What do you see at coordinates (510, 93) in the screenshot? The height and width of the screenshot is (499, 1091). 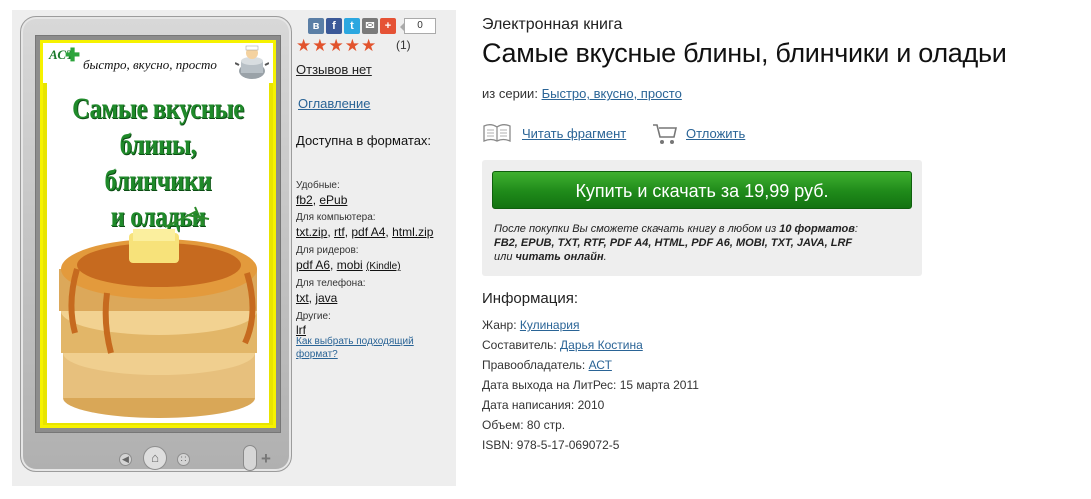 I see `series-label: из серии:` at bounding box center [510, 93].